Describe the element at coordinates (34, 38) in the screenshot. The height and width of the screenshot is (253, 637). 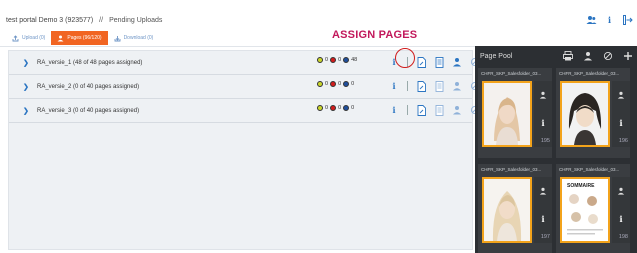
I see `tab-upload-label: Upload (0)` at that location.